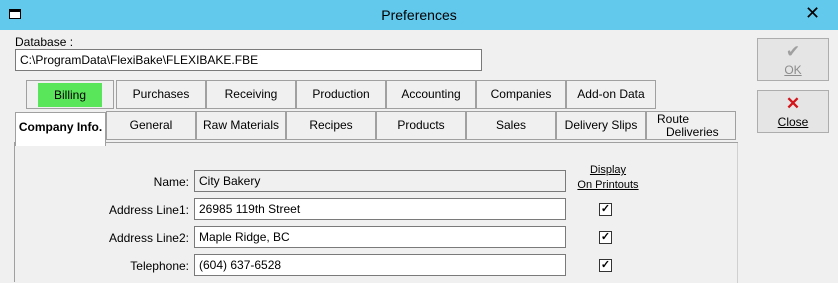 The width and height of the screenshot is (838, 283). What do you see at coordinates (611, 94) in the screenshot?
I see `tab-add-on-data: Add-on Data` at bounding box center [611, 94].